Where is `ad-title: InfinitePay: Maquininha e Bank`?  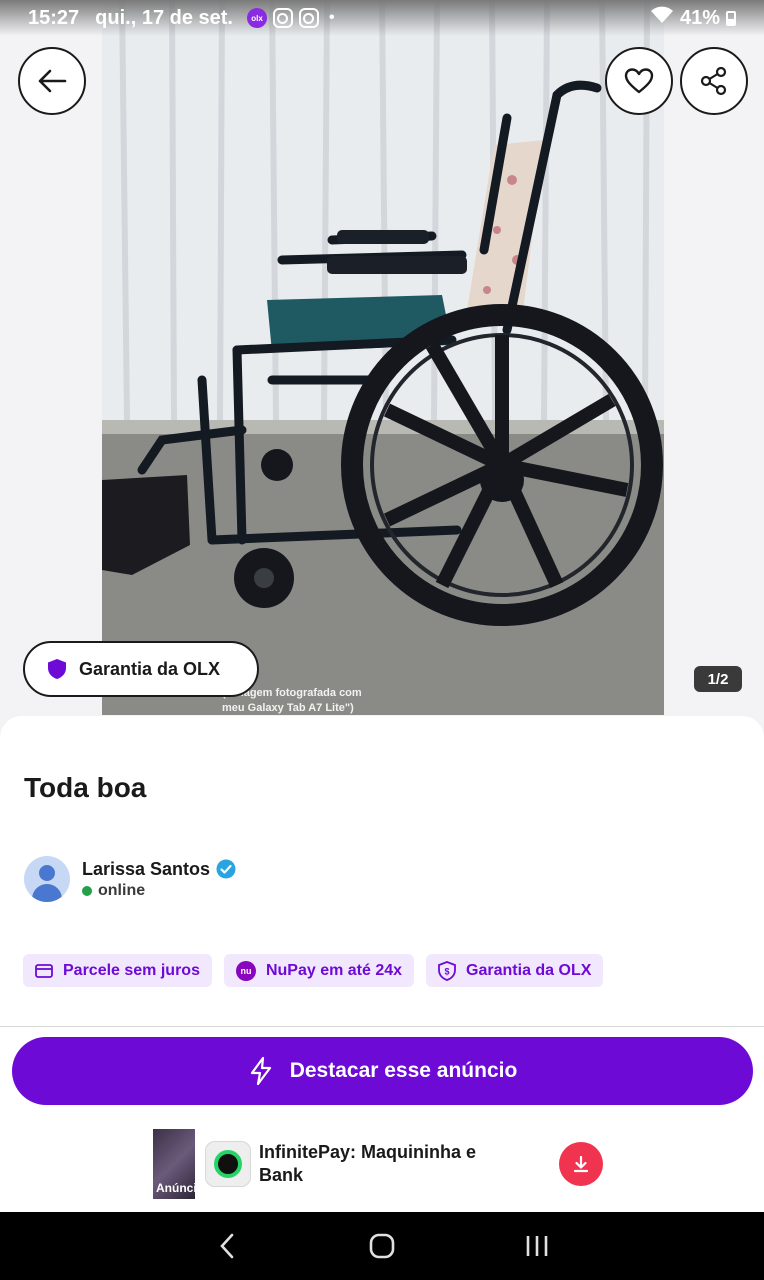 ad-title: InfinitePay: Maquininha e Bank is located at coordinates (384, 1164).